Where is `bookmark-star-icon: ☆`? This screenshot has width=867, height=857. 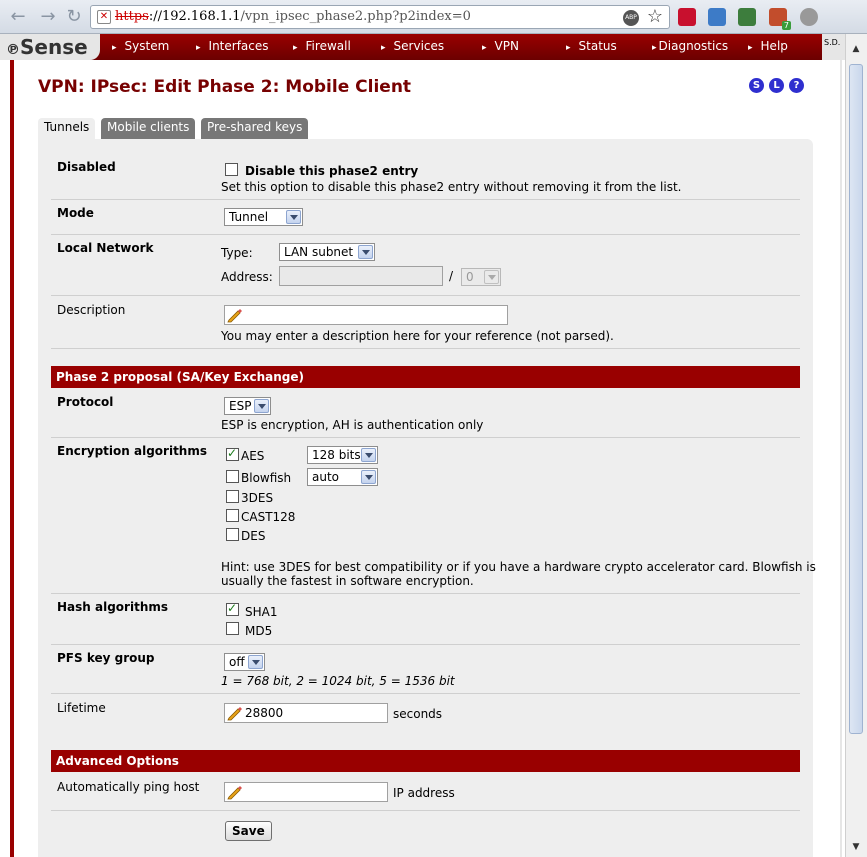 bookmark-star-icon: ☆ is located at coordinates (655, 17).